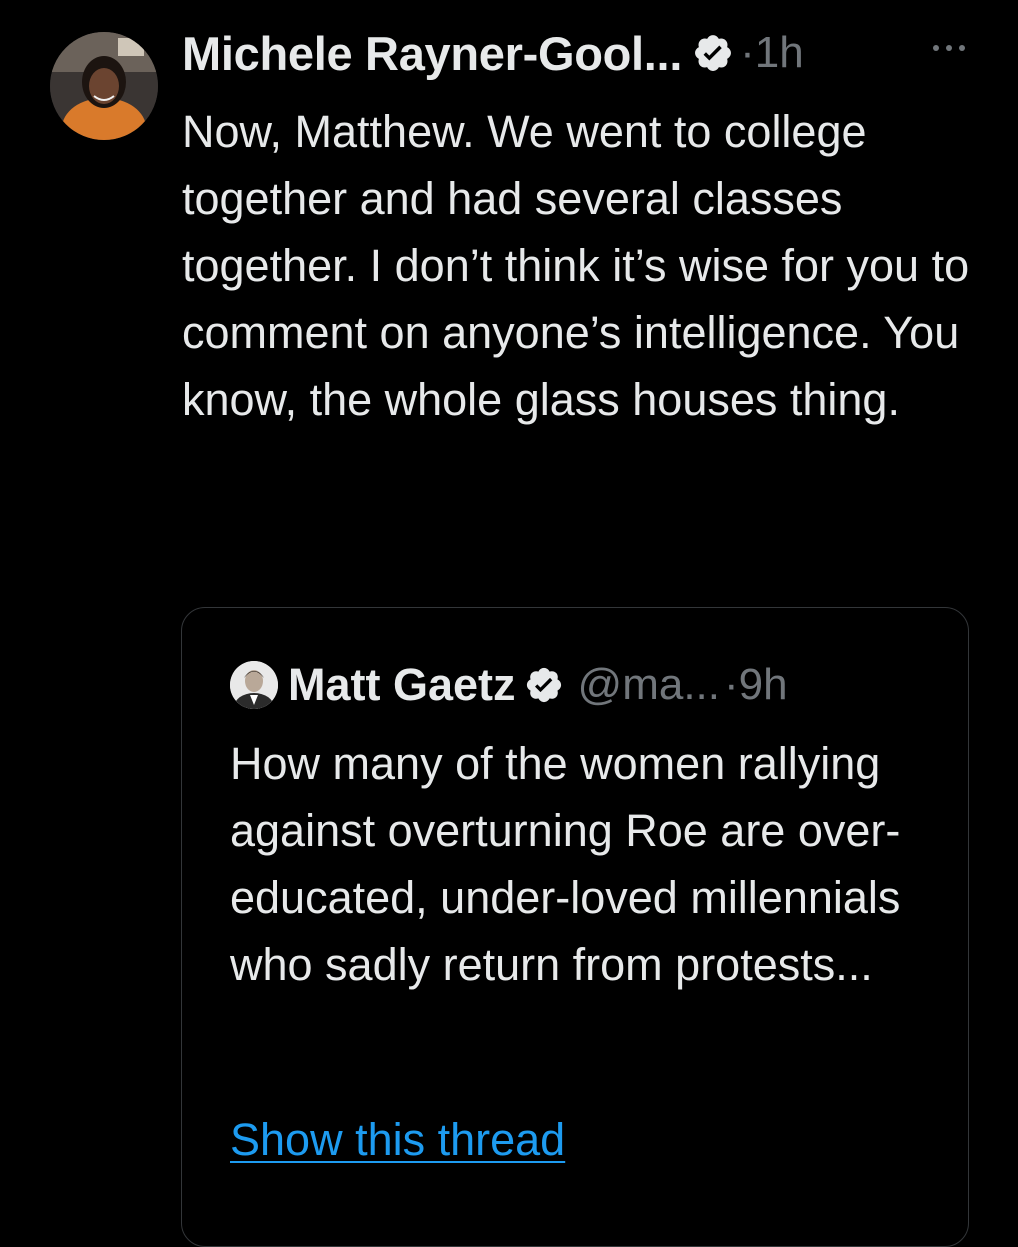  Describe the element at coordinates (763, 684) in the screenshot. I see `quoted-tweet-timestamp: 9h` at that location.